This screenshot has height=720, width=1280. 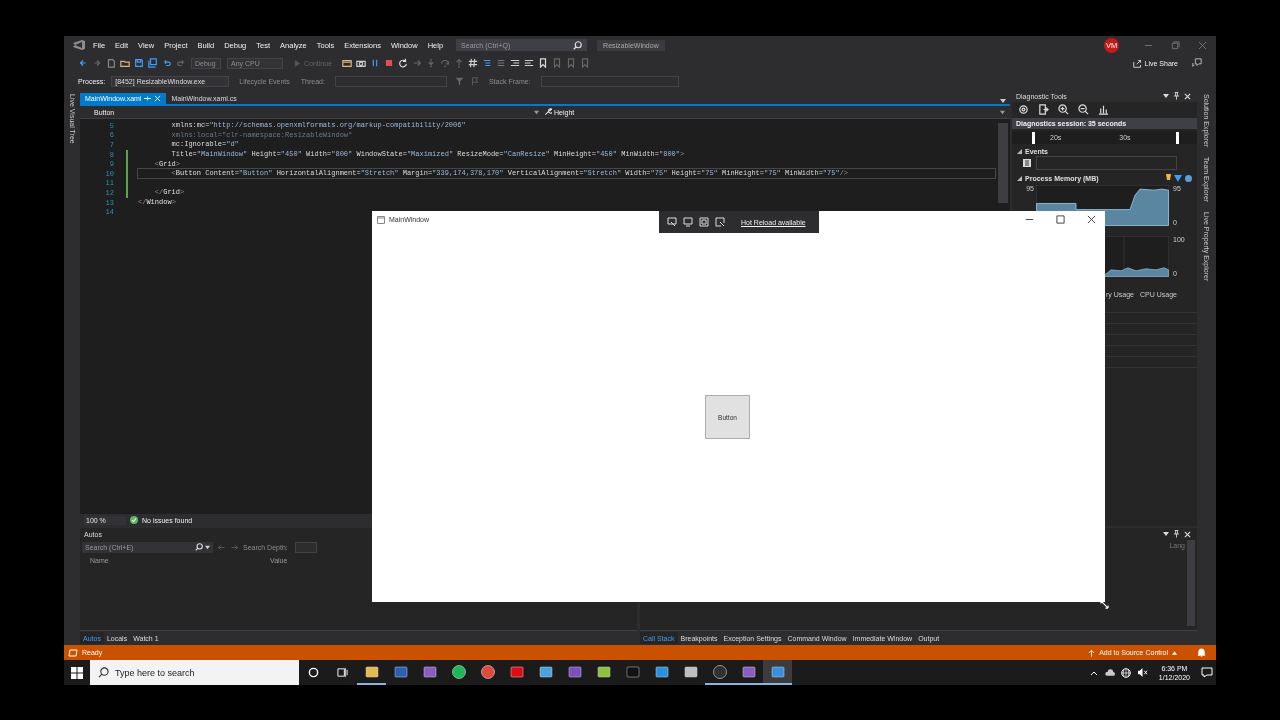 I want to click on triangle-icon, so click(x=1178, y=178).